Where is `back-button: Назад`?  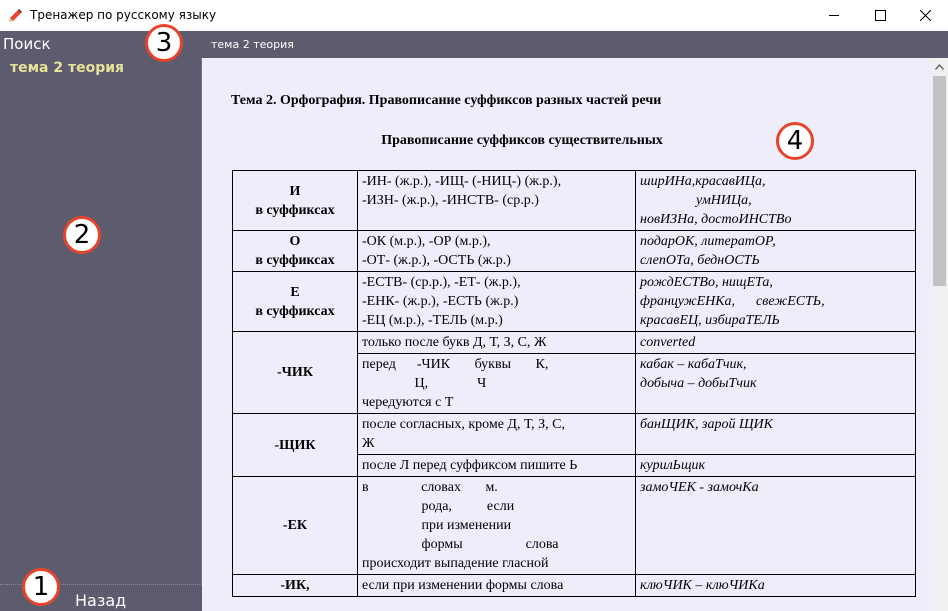
back-button: Назад is located at coordinates (100, 600).